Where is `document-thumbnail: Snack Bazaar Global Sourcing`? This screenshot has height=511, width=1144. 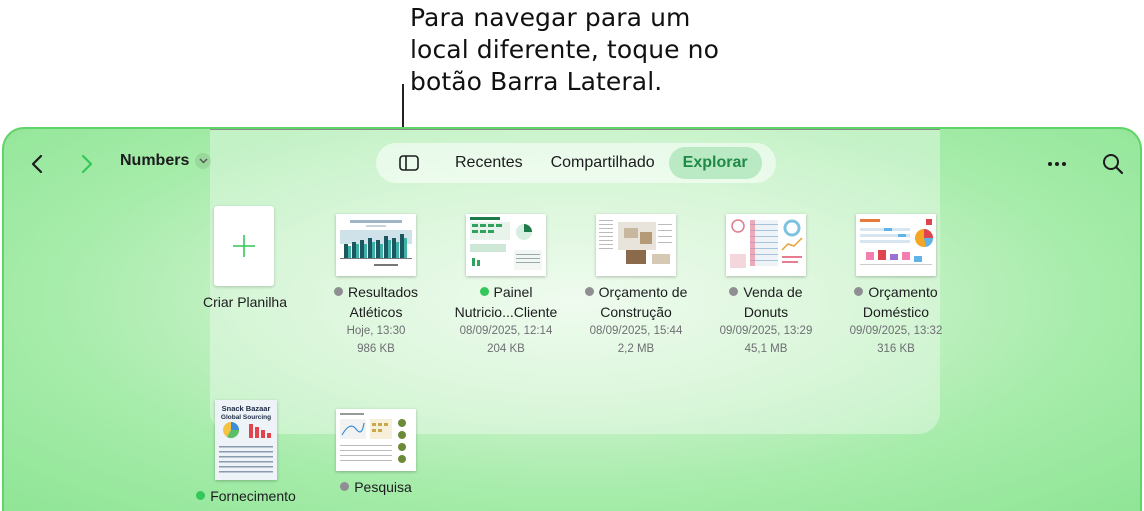 document-thumbnail: Snack Bazaar Global Sourcing is located at coordinates (246, 440).